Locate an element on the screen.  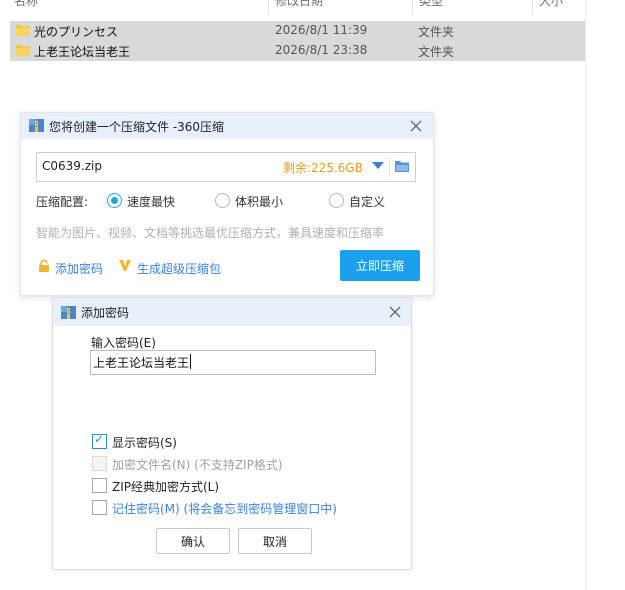
password-input-label: 输入密码(E) is located at coordinates (123, 343).